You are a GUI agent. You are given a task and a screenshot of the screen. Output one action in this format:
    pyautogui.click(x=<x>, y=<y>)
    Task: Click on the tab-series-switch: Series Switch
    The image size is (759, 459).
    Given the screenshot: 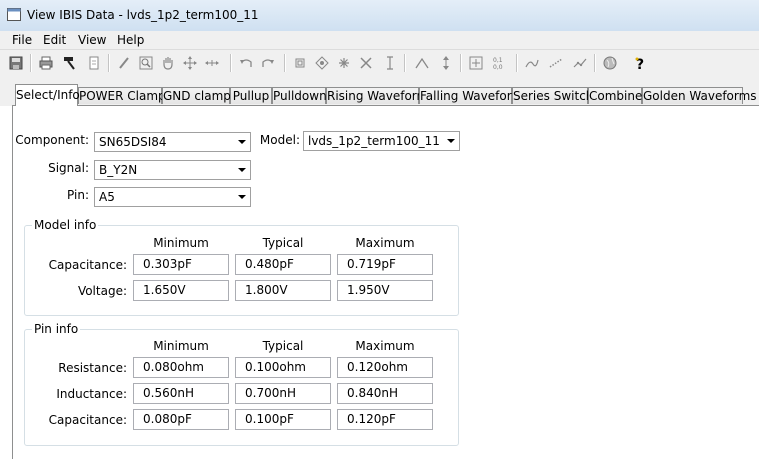 What is the action you would take?
    pyautogui.click(x=552, y=95)
    